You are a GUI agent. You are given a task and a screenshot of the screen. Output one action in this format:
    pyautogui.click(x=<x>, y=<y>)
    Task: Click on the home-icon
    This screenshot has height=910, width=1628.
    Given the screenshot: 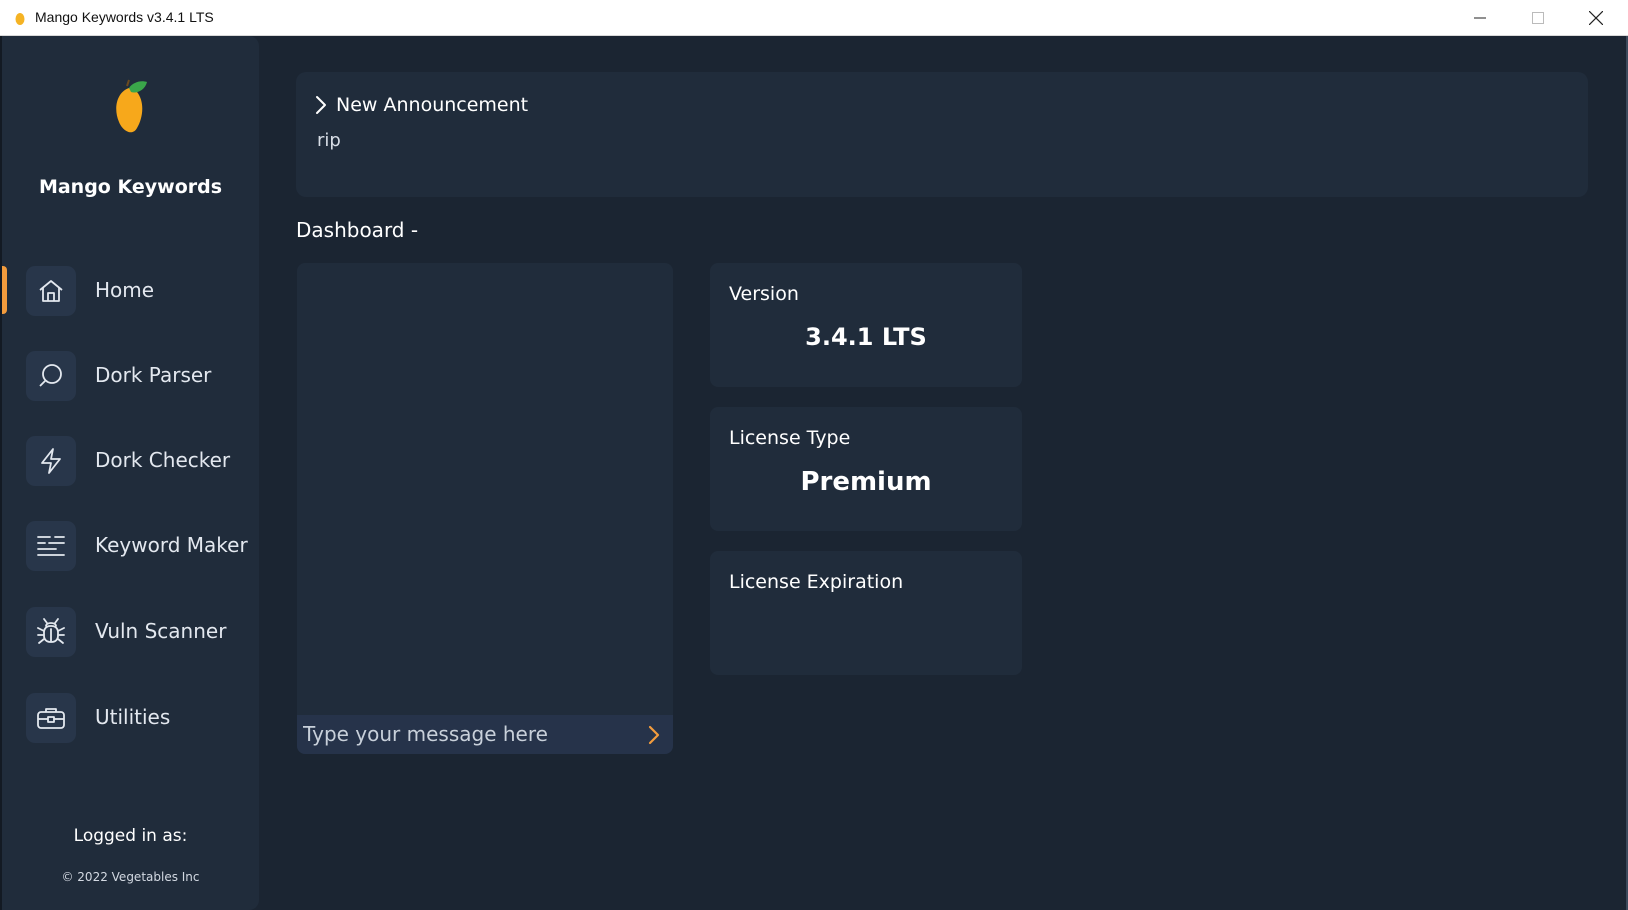 What is the action you would take?
    pyautogui.click(x=51, y=291)
    